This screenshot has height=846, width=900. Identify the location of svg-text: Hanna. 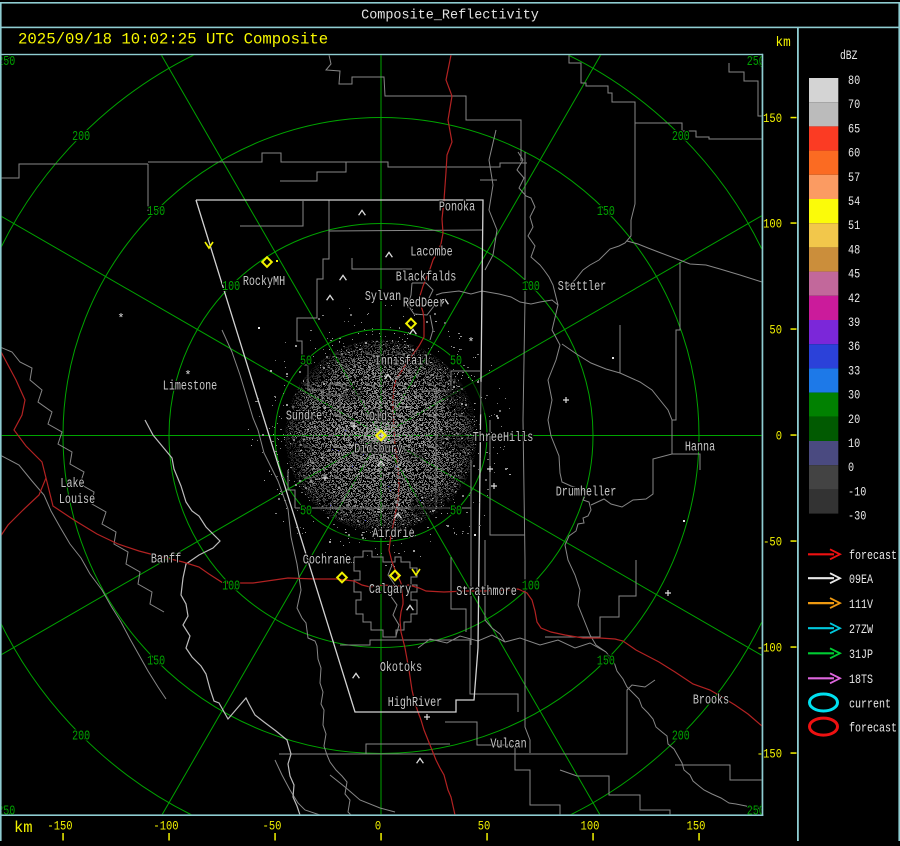
(700, 448).